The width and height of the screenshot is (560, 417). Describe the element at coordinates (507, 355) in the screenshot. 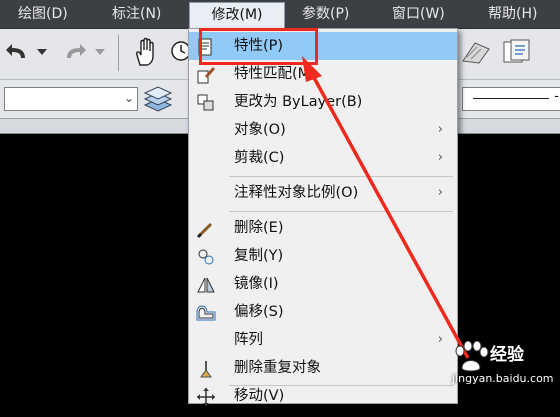

I see `watermark-text: 经验` at that location.